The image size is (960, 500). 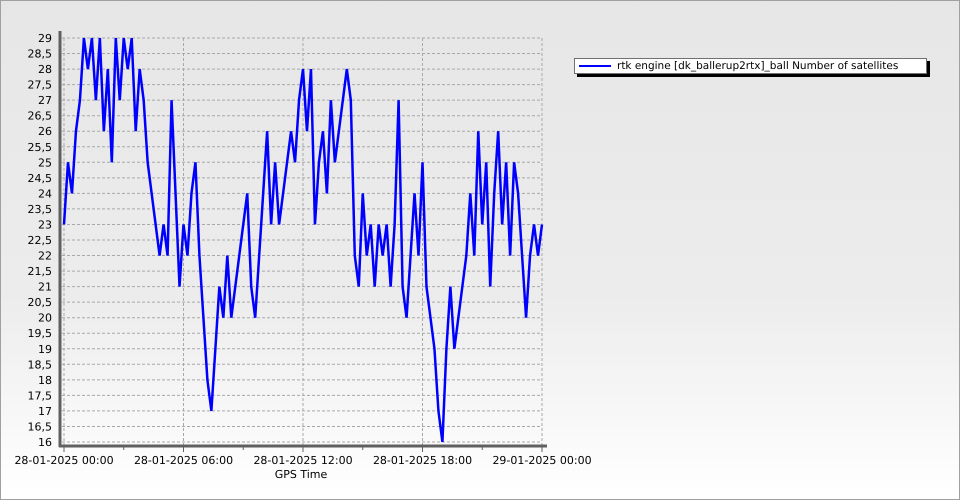 I want to click on y-tick-label: 18,5, so click(x=40, y=365).